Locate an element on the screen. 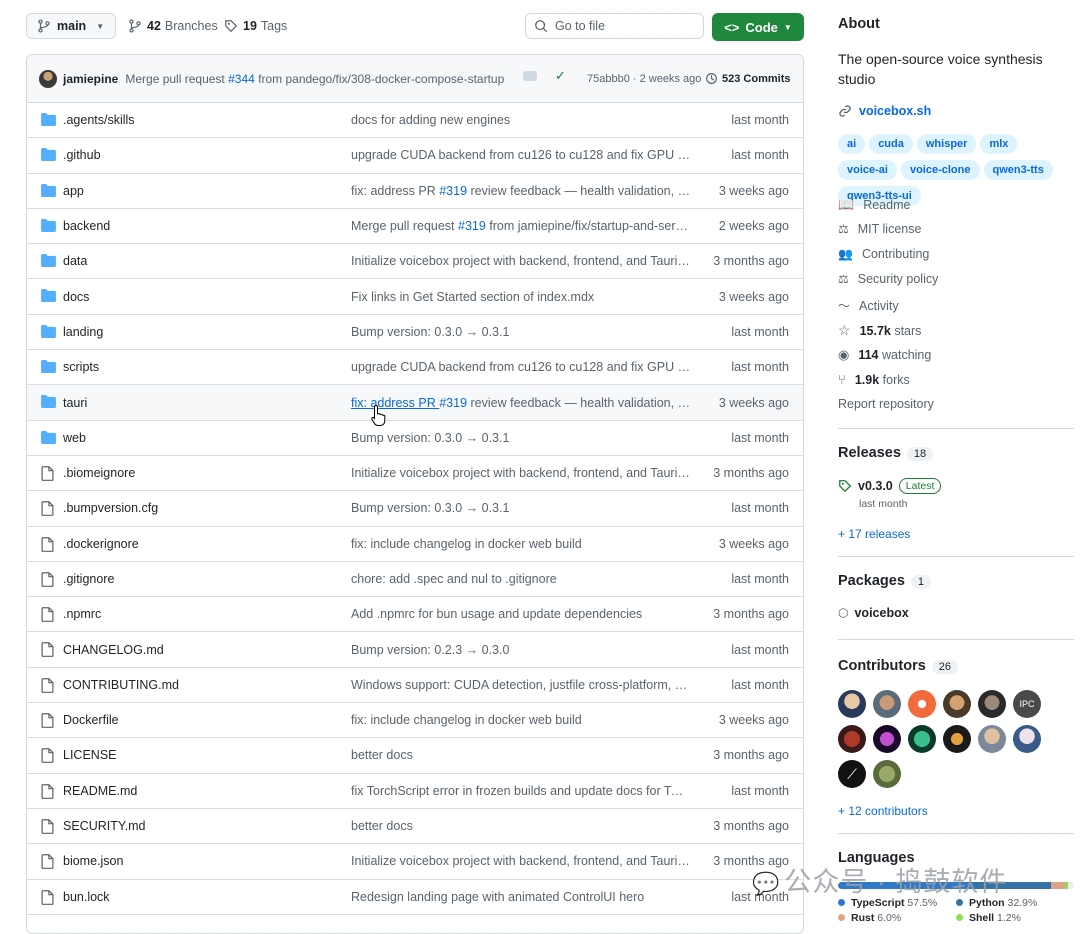 The width and height of the screenshot is (1080, 934). topic-tag: voice-ai is located at coordinates (867, 170).